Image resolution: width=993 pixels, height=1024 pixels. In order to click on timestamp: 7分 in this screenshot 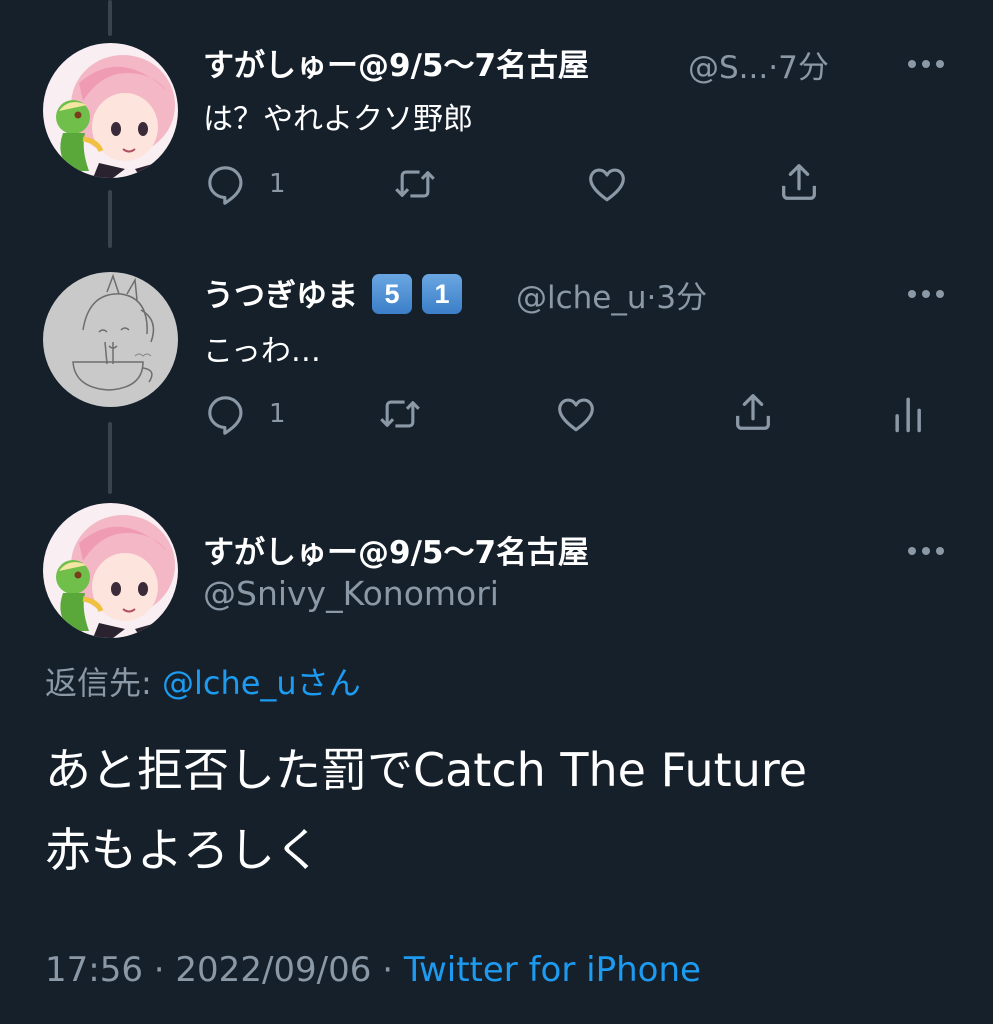, I will do `click(803, 68)`.